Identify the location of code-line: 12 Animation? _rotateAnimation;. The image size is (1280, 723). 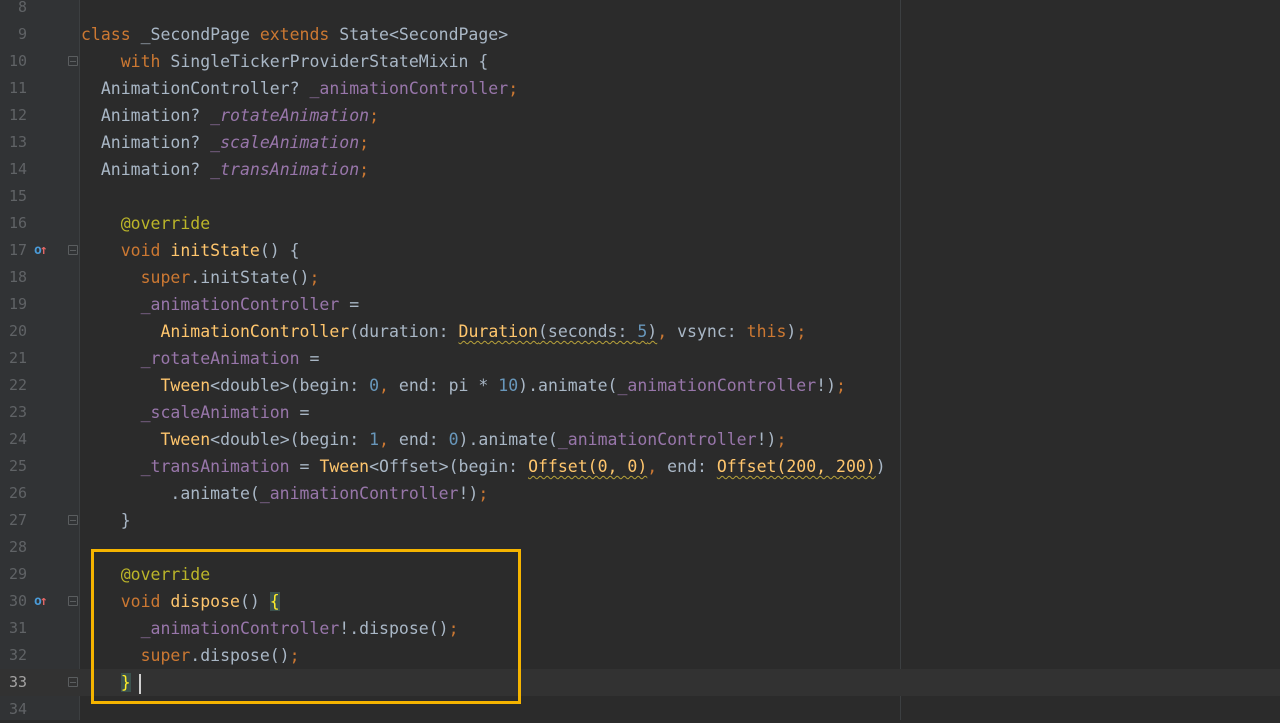
(640, 115).